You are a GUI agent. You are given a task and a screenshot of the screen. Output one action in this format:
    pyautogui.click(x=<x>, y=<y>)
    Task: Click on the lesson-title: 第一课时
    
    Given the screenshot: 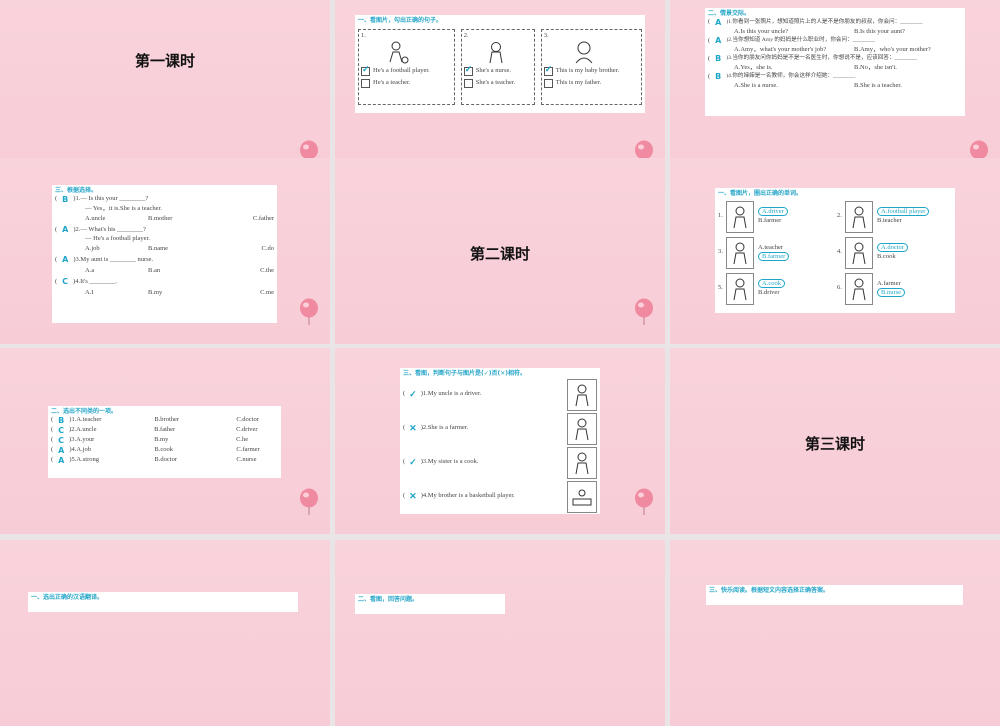 What is the action you would take?
    pyautogui.click(x=164, y=61)
    